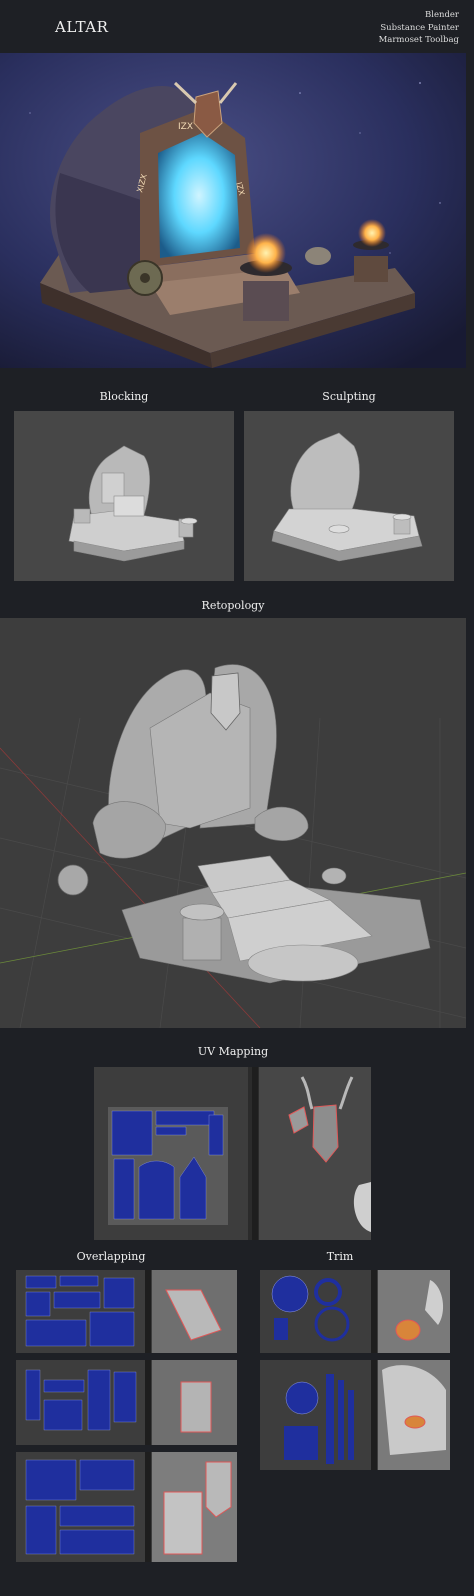 The width and height of the screenshot is (474, 1596). I want to click on project-title: ALTAR, so click(82, 27).